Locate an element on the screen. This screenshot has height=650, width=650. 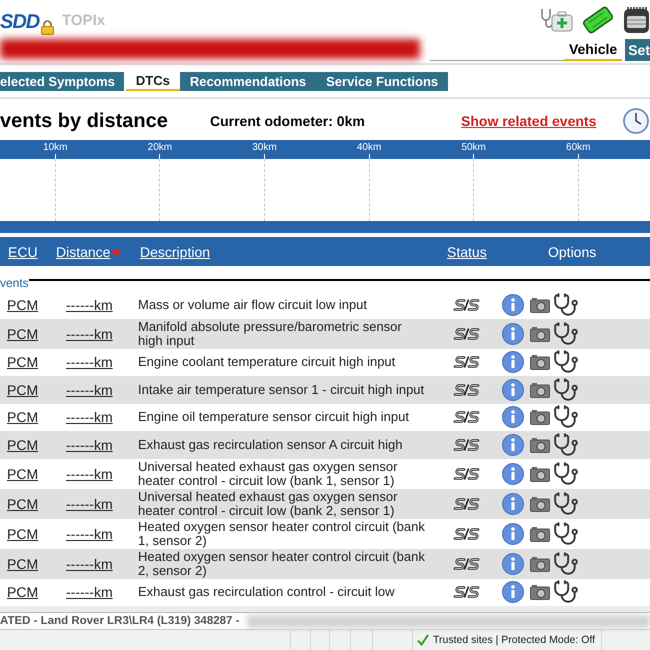
scale-label: 60km is located at coordinates (578, 148).